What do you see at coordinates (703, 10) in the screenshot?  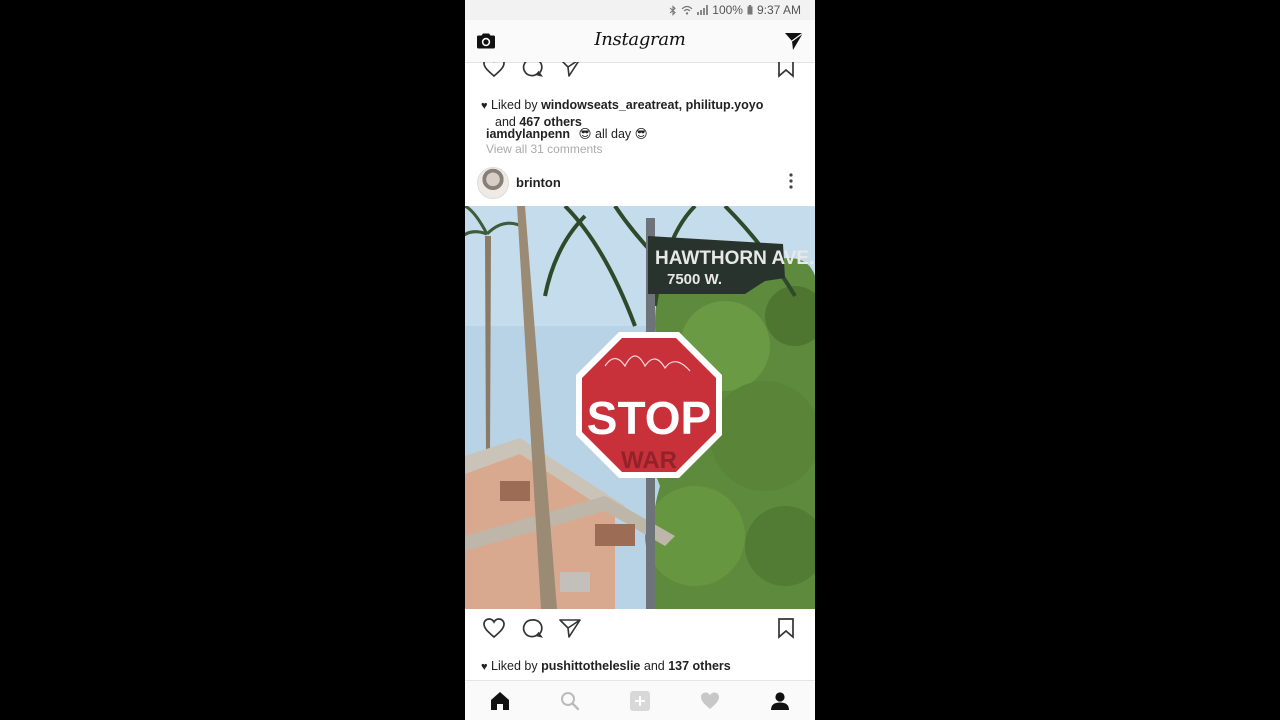 I see `signal-icon` at bounding box center [703, 10].